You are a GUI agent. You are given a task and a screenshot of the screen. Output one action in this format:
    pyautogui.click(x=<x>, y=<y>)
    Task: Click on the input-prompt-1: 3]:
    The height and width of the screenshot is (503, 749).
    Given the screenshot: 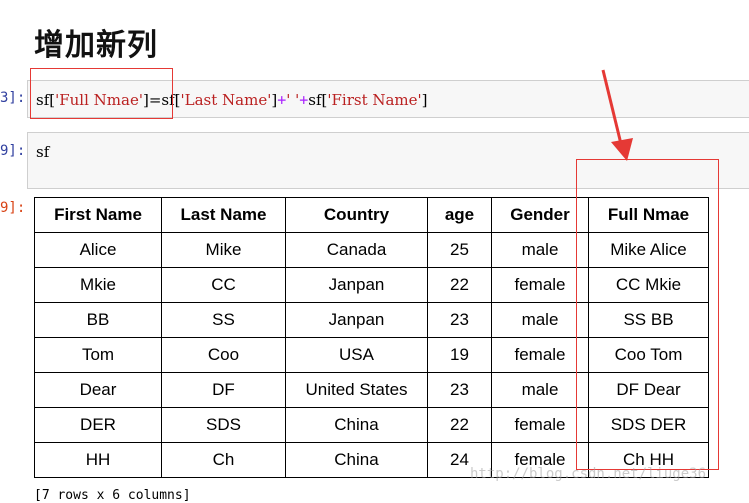 What is the action you would take?
    pyautogui.click(x=13, y=98)
    